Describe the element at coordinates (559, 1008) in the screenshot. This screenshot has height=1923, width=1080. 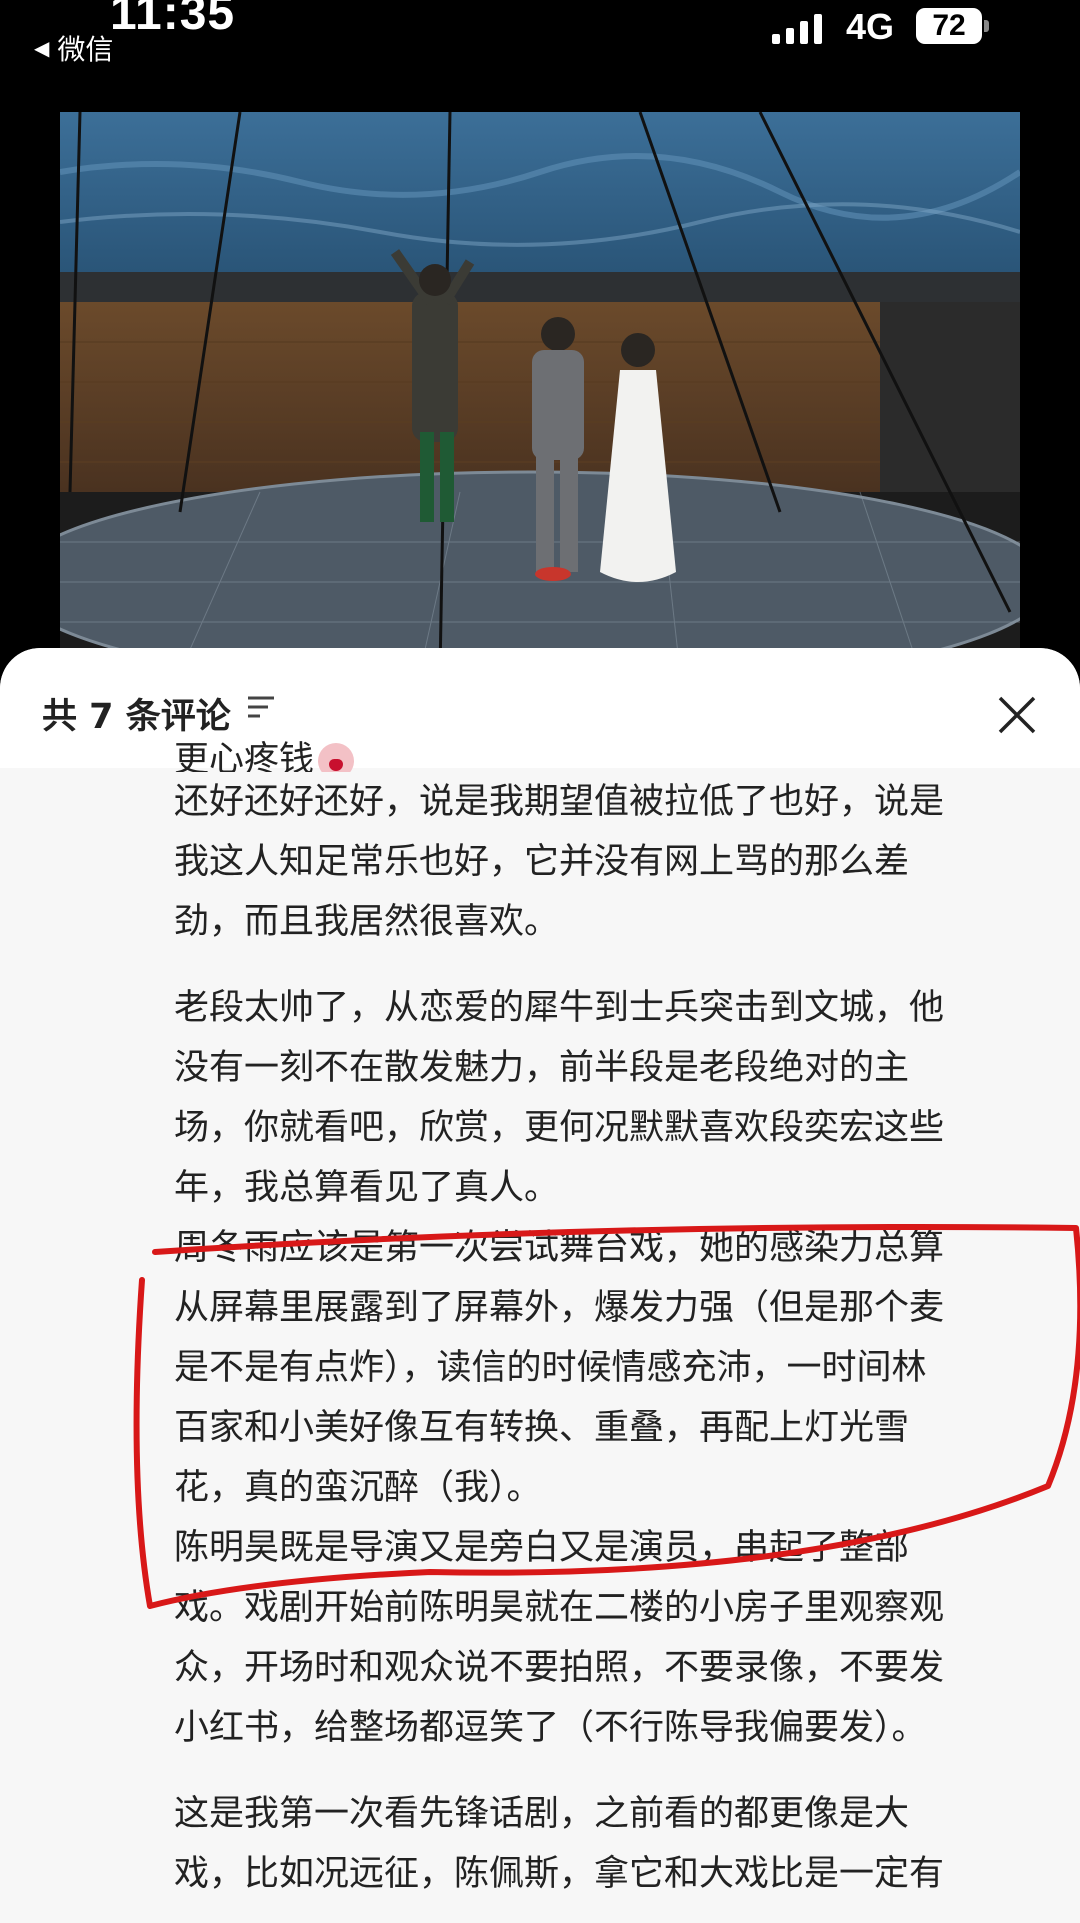
I see `comment-line: 老段太帅了，从恋爱的犀牛到士兵突击到文城，他` at that location.